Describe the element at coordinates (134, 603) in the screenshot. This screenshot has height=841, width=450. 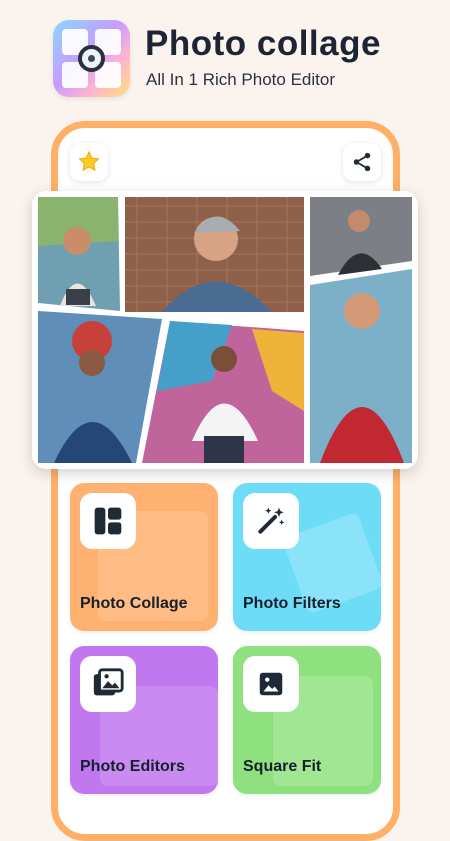
I see `tile-label: Photo Collage` at that location.